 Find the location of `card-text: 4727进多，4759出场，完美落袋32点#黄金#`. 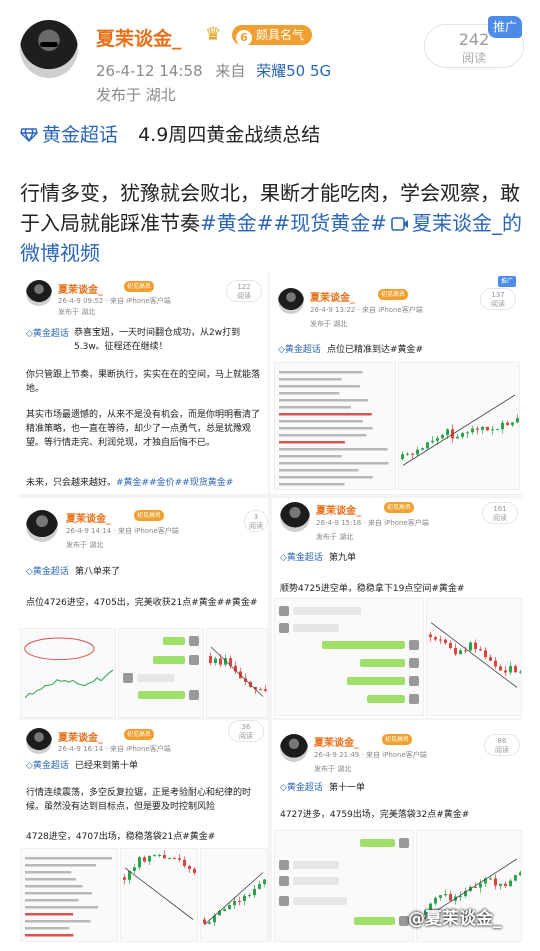

card-text: 4727进多，4759出场，完美落袋32点#黄金# is located at coordinates (375, 815).